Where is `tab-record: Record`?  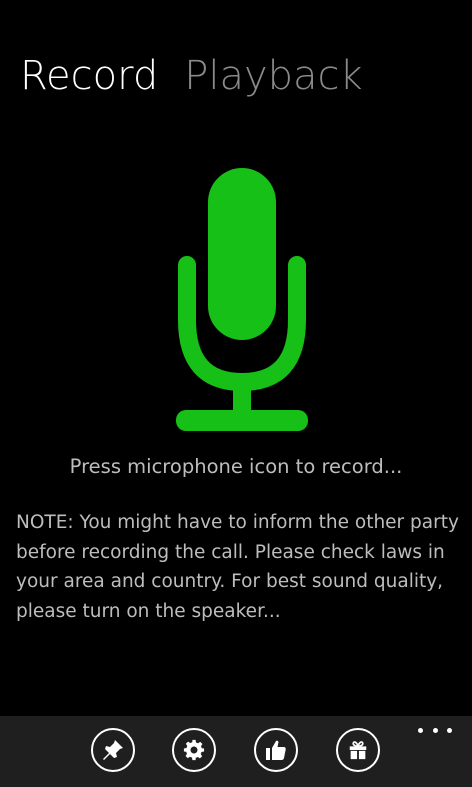
tab-record: Record is located at coordinates (89, 76).